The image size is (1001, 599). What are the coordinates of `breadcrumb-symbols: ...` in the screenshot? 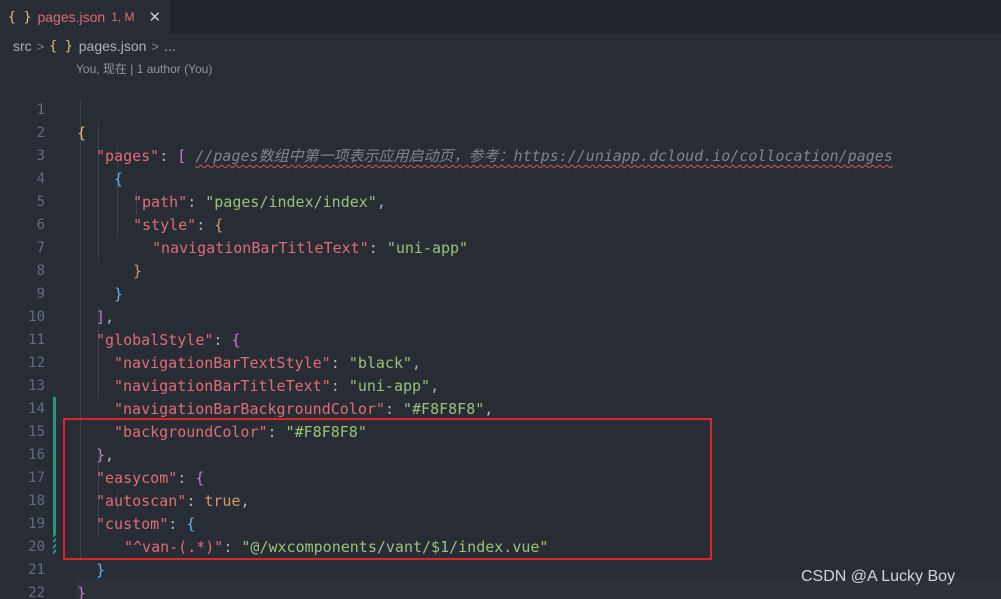 It's located at (170, 46).